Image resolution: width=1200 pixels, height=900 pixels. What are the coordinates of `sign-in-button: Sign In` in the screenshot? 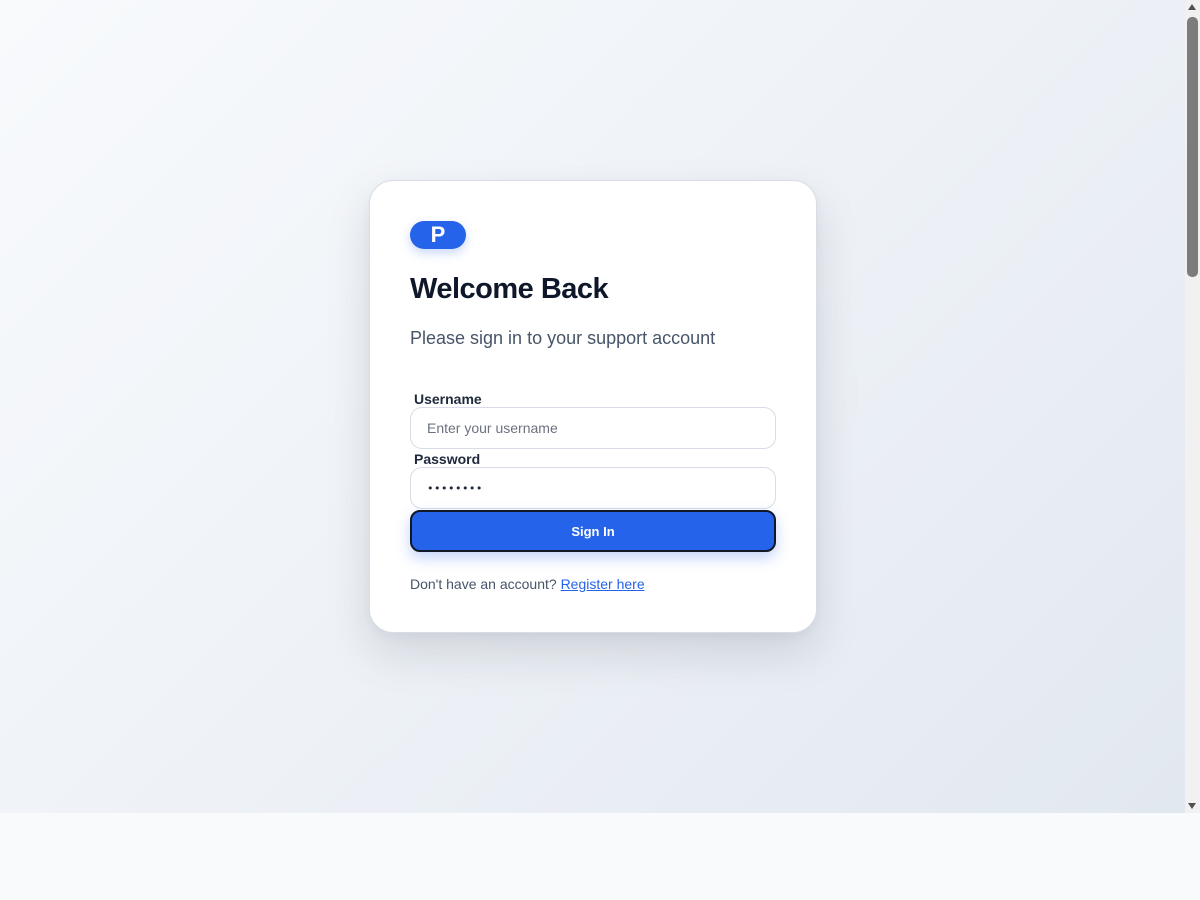 It's located at (593, 531).